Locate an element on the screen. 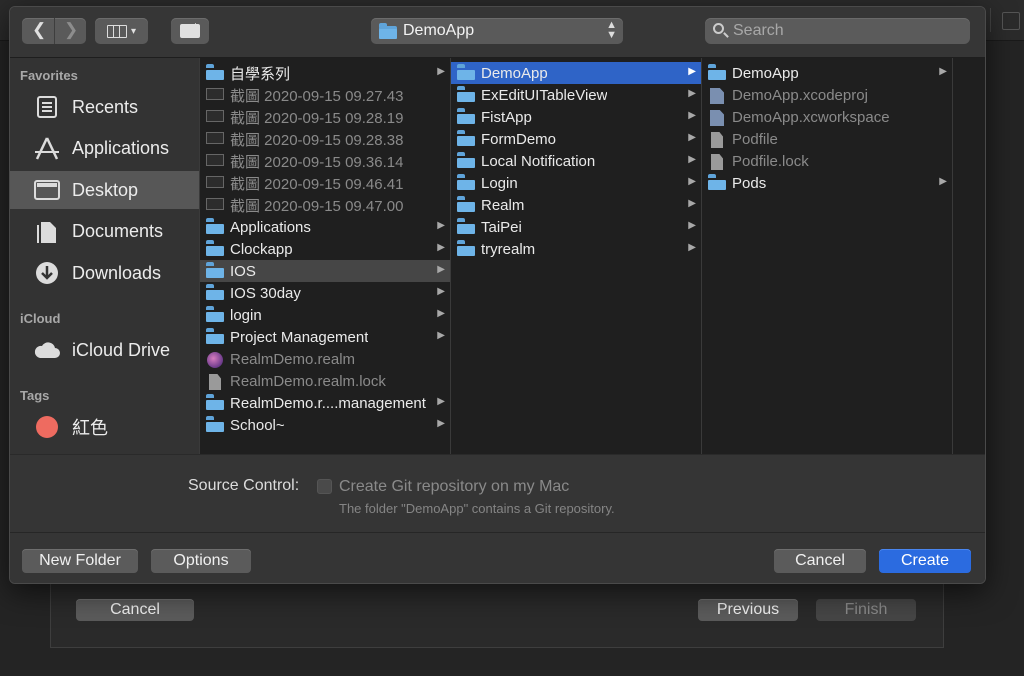 This screenshot has width=1024, height=676. list-item-label: login is located at coordinates (246, 315).